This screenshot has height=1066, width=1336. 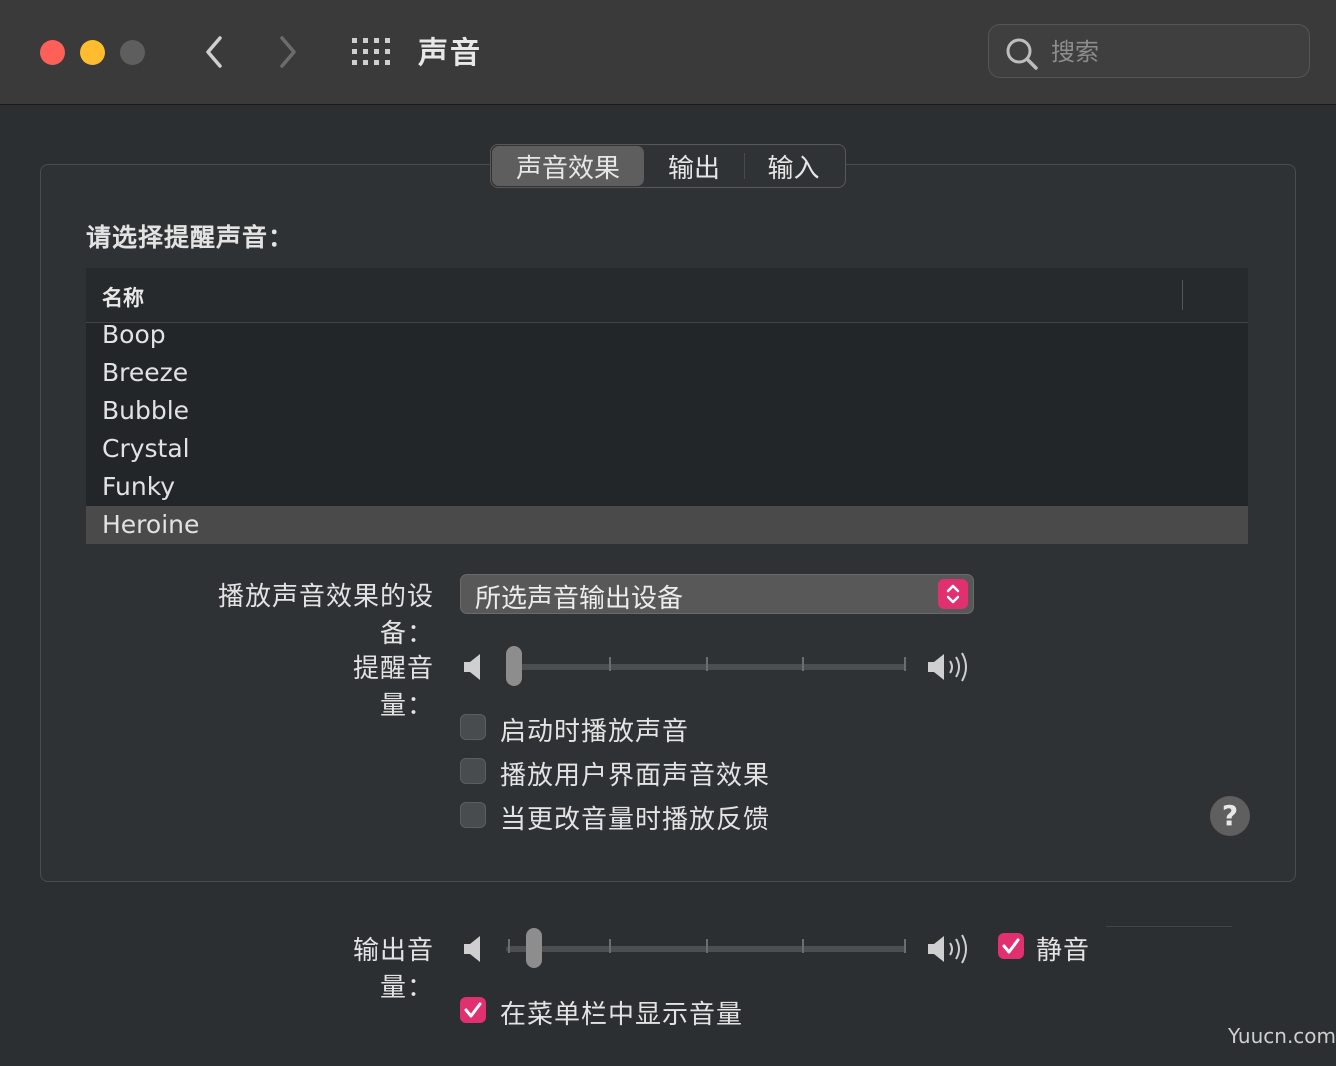 What do you see at coordinates (1282, 1036) in the screenshot?
I see `watermark: Yuucn.com` at bounding box center [1282, 1036].